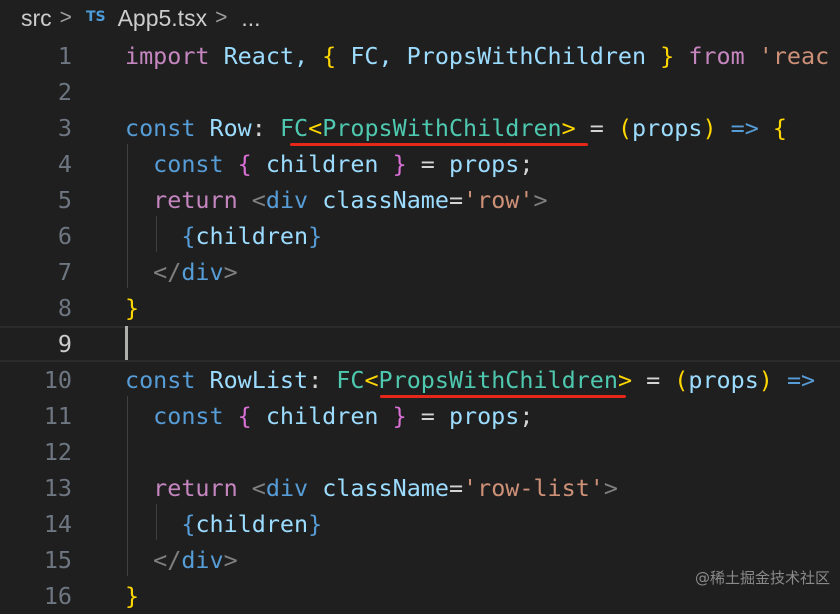  I want to click on code-line: 2, so click(420, 92).